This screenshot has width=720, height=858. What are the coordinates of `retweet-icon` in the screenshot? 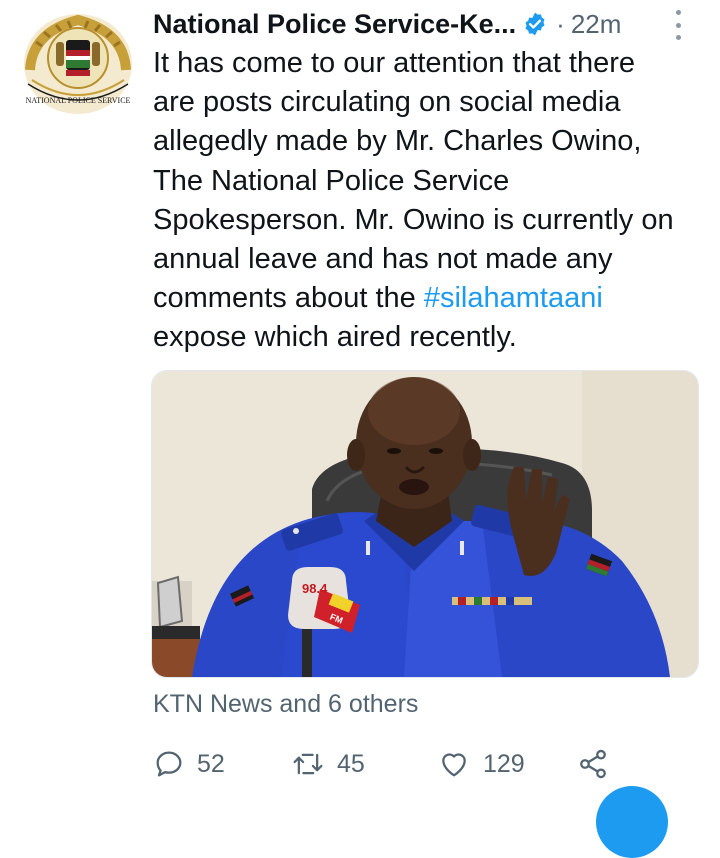 It's located at (308, 764).